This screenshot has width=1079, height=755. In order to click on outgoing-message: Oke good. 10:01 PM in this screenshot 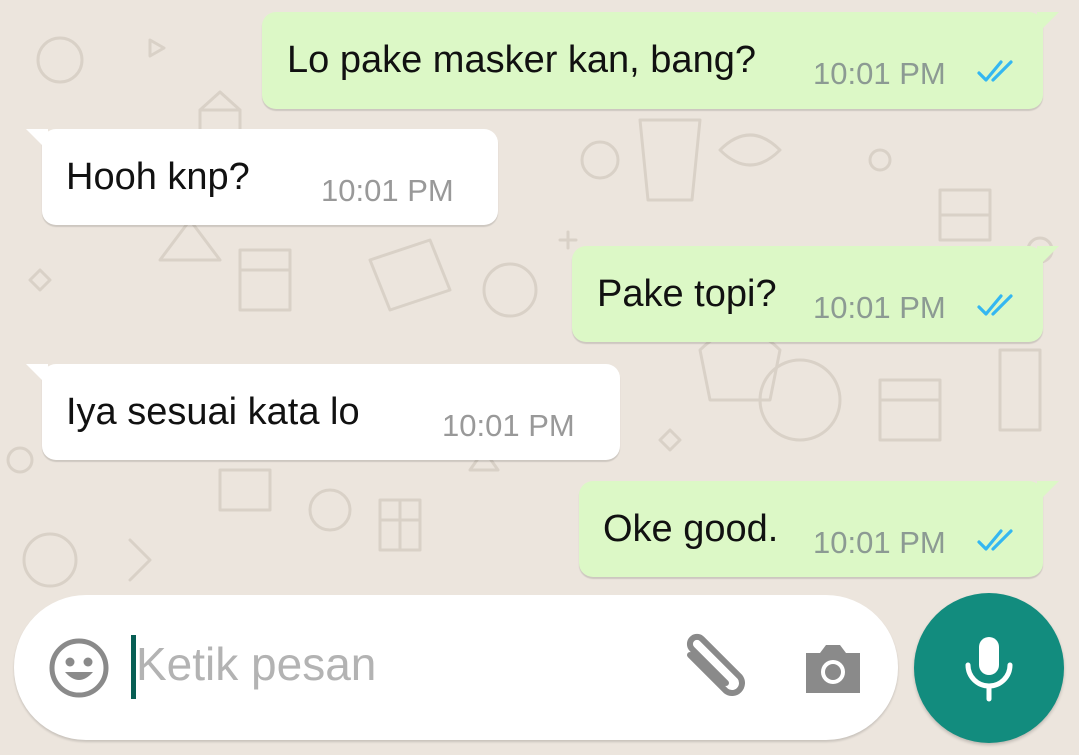, I will do `click(819, 529)`.